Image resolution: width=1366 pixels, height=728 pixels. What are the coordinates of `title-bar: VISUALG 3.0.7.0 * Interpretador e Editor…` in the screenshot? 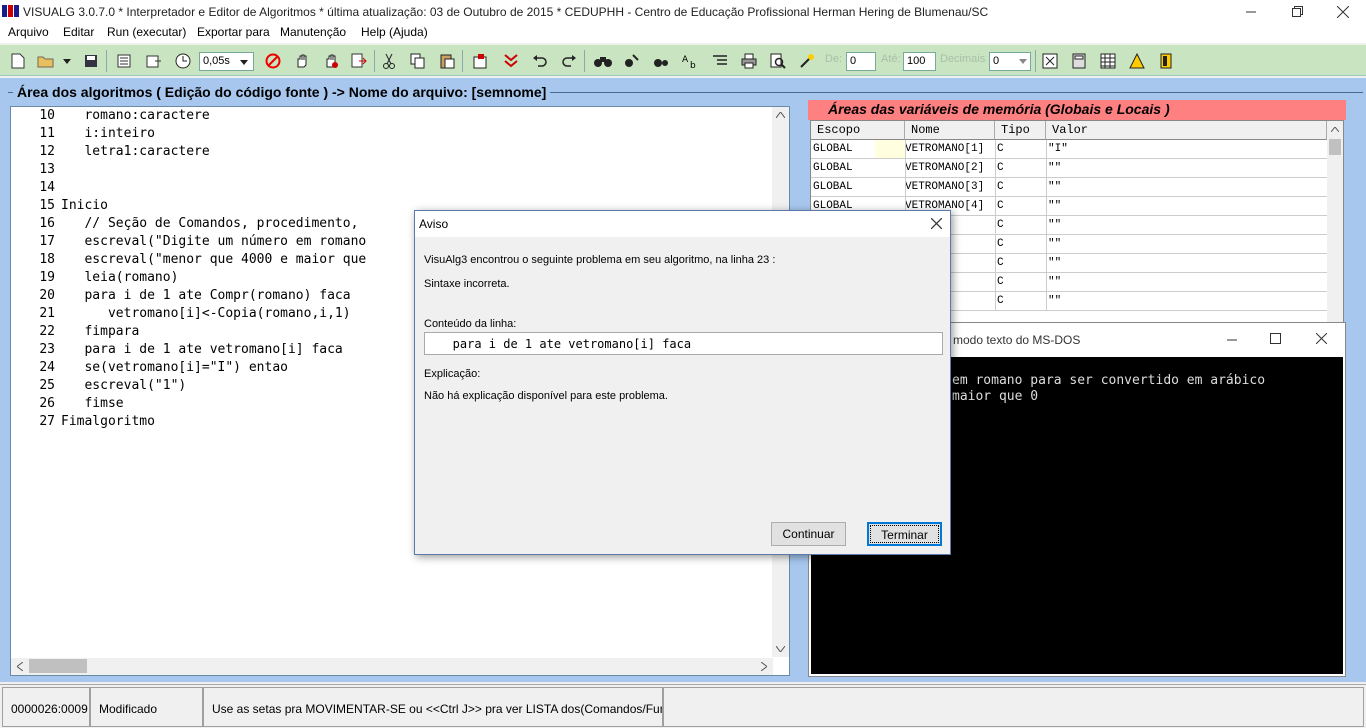 It's located at (683, 11).